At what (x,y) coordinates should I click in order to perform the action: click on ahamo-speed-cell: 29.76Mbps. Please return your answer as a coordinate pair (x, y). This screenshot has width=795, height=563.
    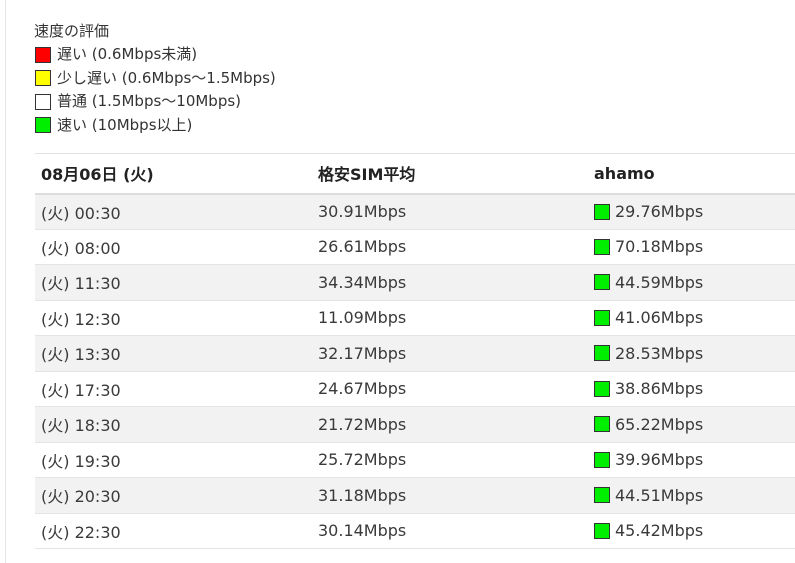
    Looking at the image, I should click on (691, 212).